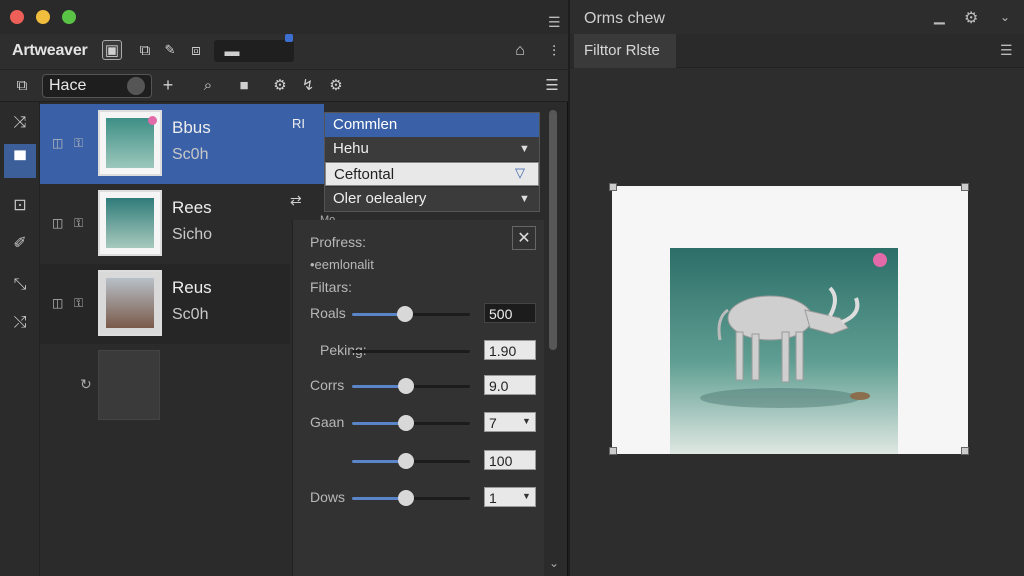  What do you see at coordinates (191, 127) in the screenshot?
I see `layer-name: Bbus` at bounding box center [191, 127].